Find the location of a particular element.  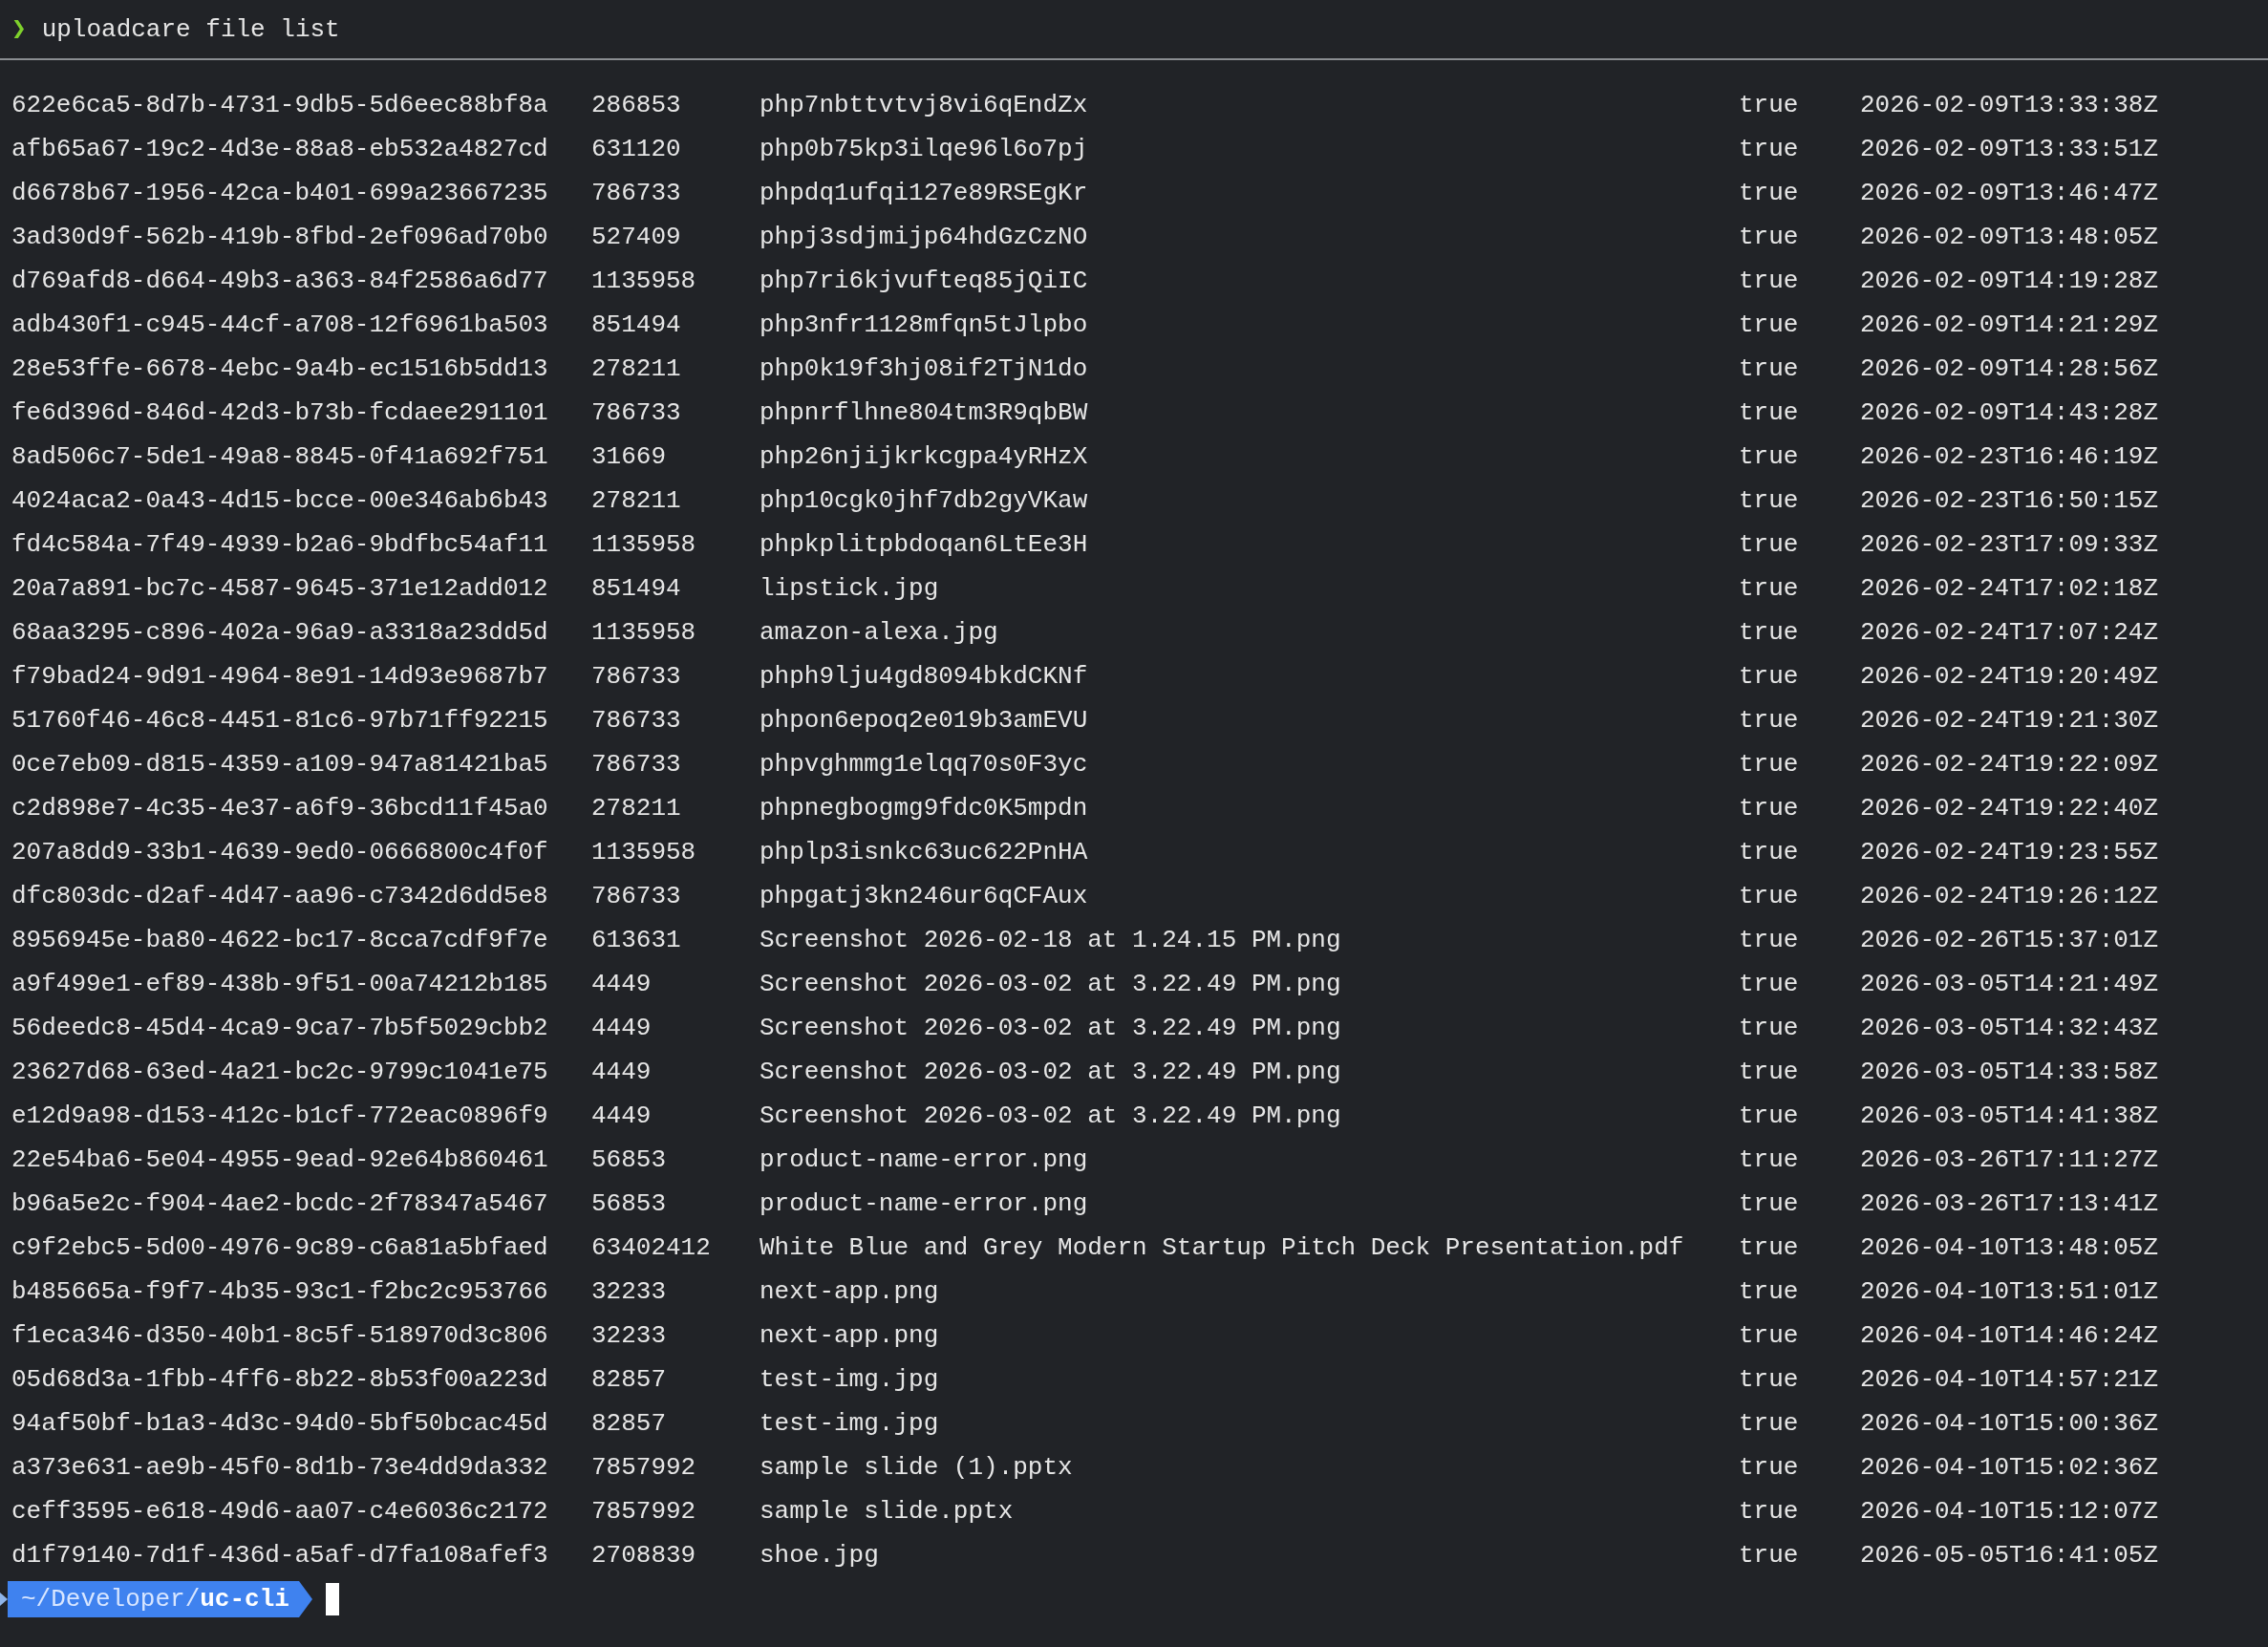

table-cell-text: 2026-02-24T19:23:55Z is located at coordinates (2010, 852).